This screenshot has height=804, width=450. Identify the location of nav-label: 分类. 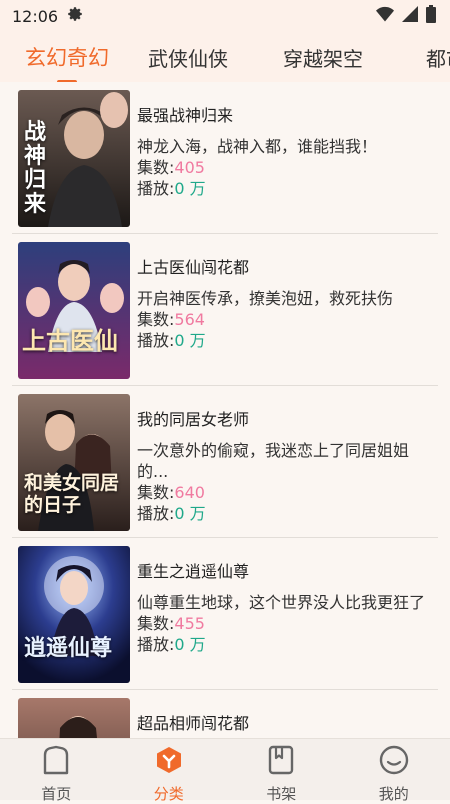
(168, 794).